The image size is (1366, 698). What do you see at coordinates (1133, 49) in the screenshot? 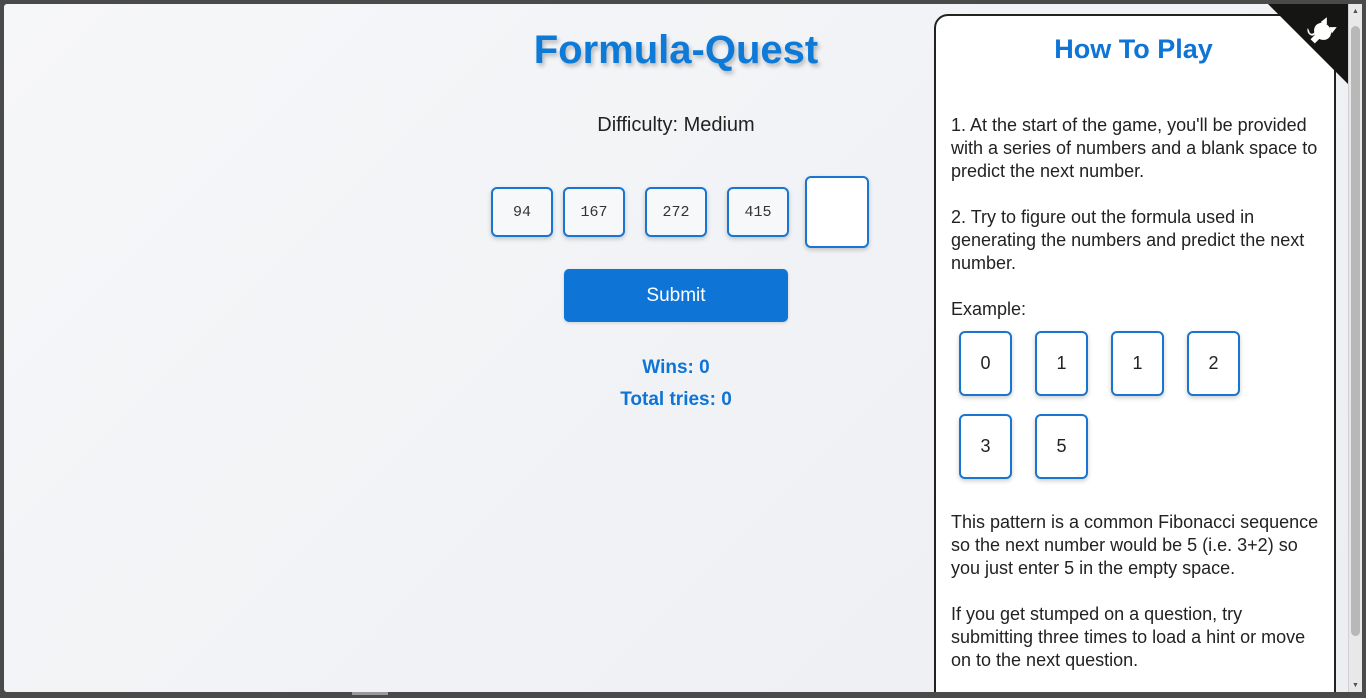
I see `how-to-play-title: How To Play` at bounding box center [1133, 49].